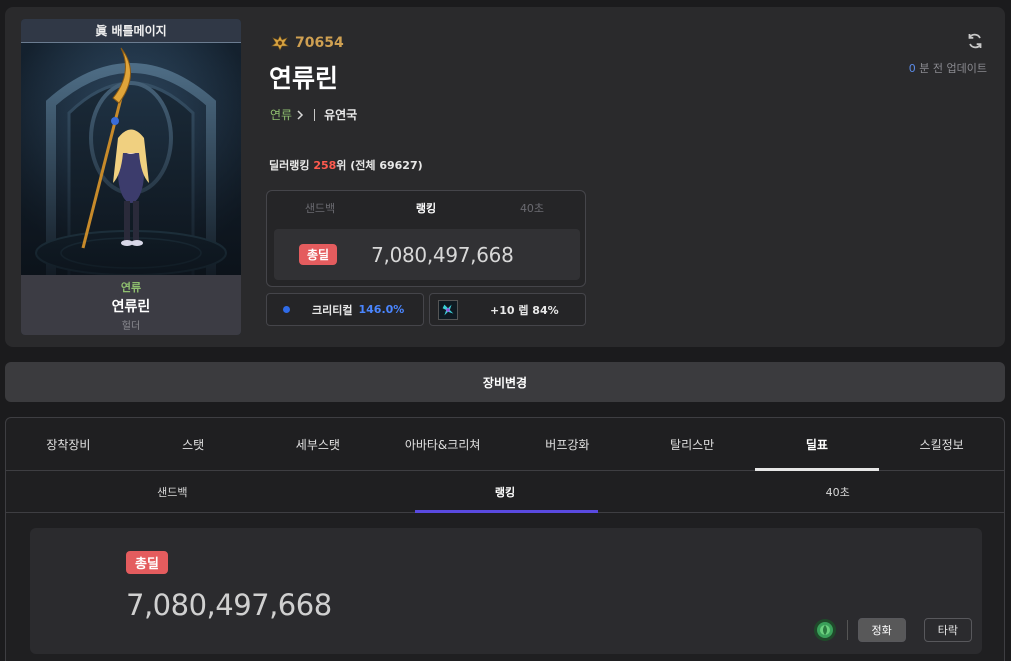  I want to click on portrait-footer: 연류 연류린 헐더, so click(131, 305).